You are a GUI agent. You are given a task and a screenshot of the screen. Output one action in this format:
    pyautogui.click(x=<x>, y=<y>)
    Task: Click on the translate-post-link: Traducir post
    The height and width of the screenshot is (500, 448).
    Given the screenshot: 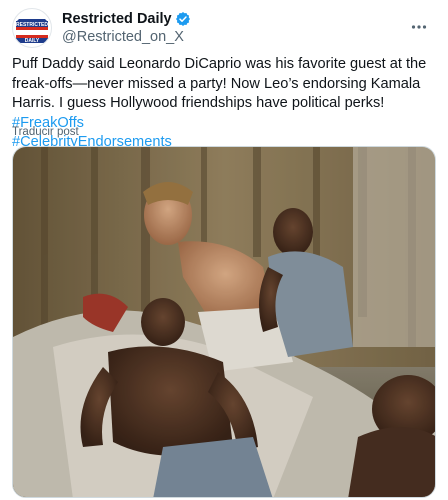 What is the action you would take?
    pyautogui.click(x=45, y=132)
    